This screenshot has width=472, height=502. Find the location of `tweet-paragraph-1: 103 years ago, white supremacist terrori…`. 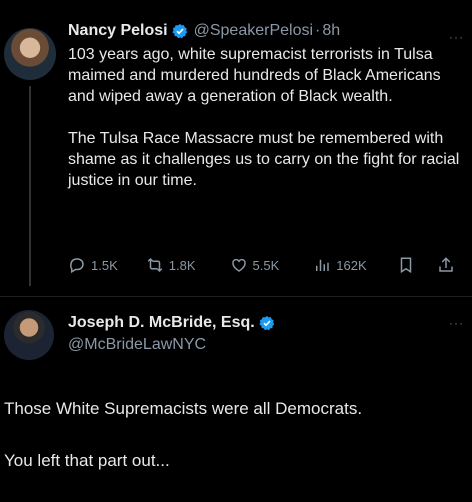

tweet-paragraph-1: 103 years ago, white supremacist terrori… is located at coordinates (254, 75).